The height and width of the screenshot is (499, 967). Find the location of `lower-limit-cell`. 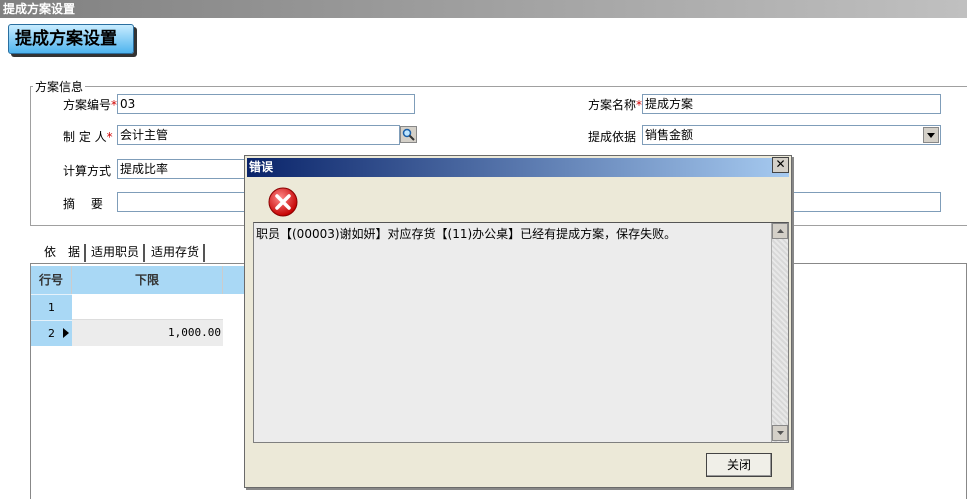

lower-limit-cell is located at coordinates (147, 307).